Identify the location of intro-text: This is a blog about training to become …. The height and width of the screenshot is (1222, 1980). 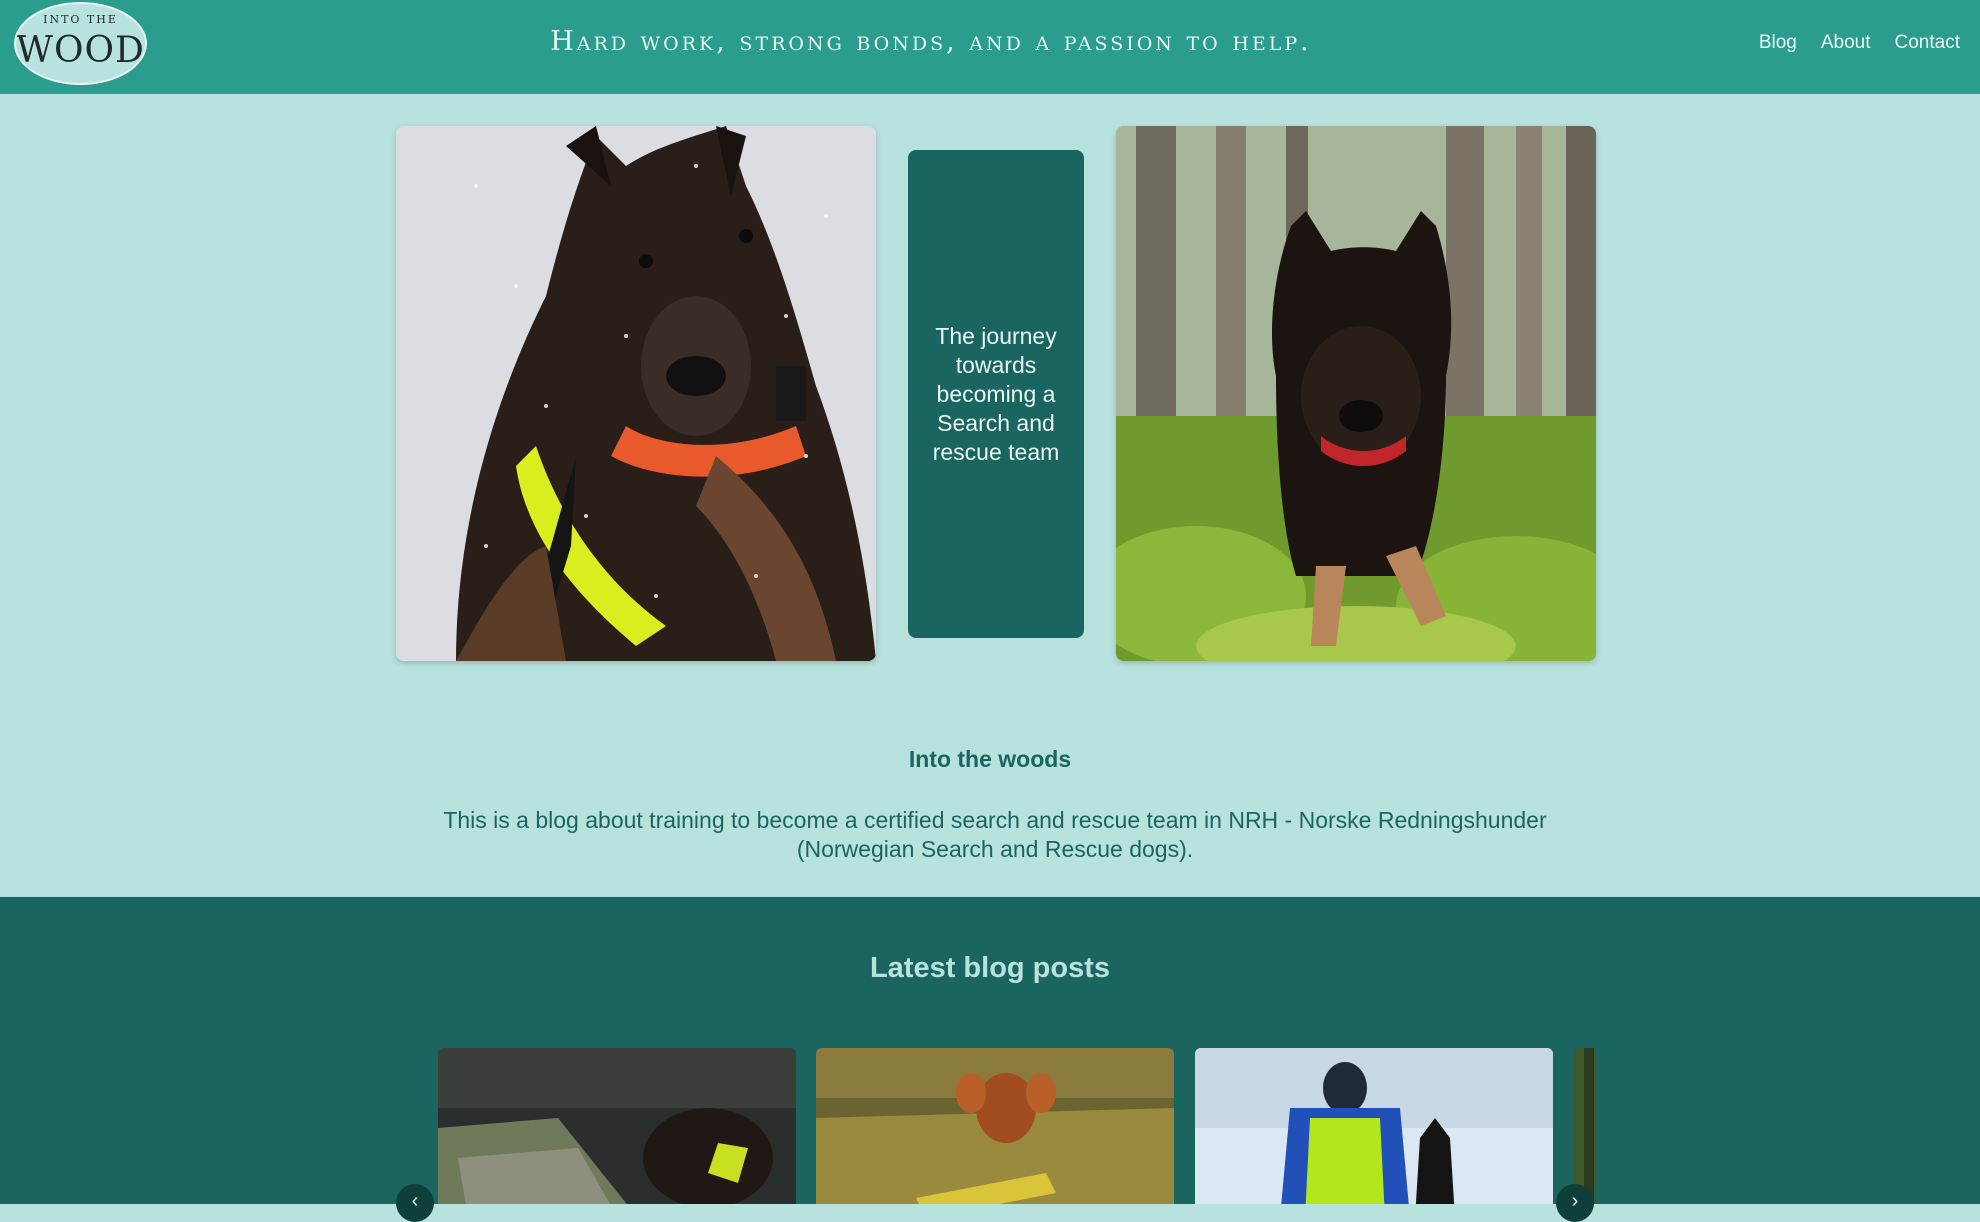
(995, 834).